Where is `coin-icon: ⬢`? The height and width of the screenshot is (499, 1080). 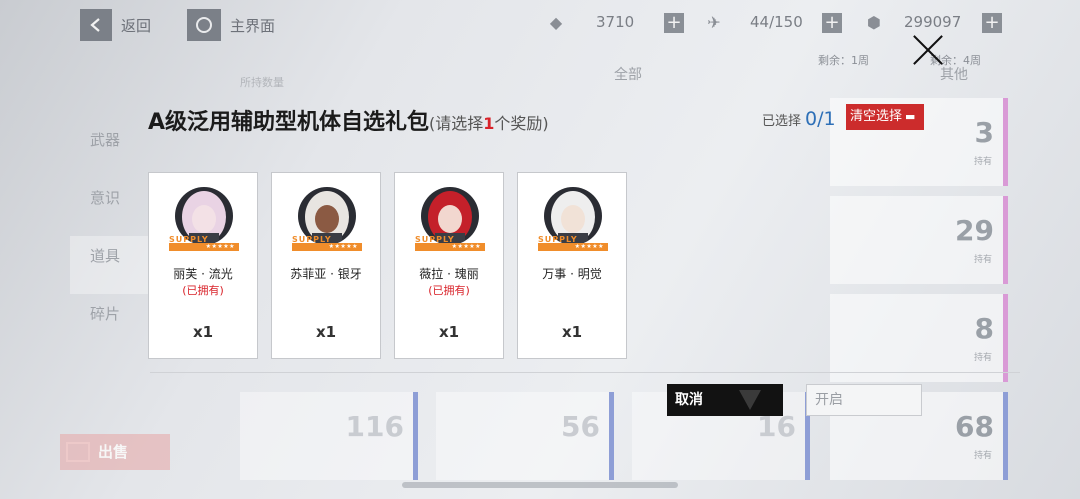 coin-icon: ⬢ is located at coordinates (874, 22).